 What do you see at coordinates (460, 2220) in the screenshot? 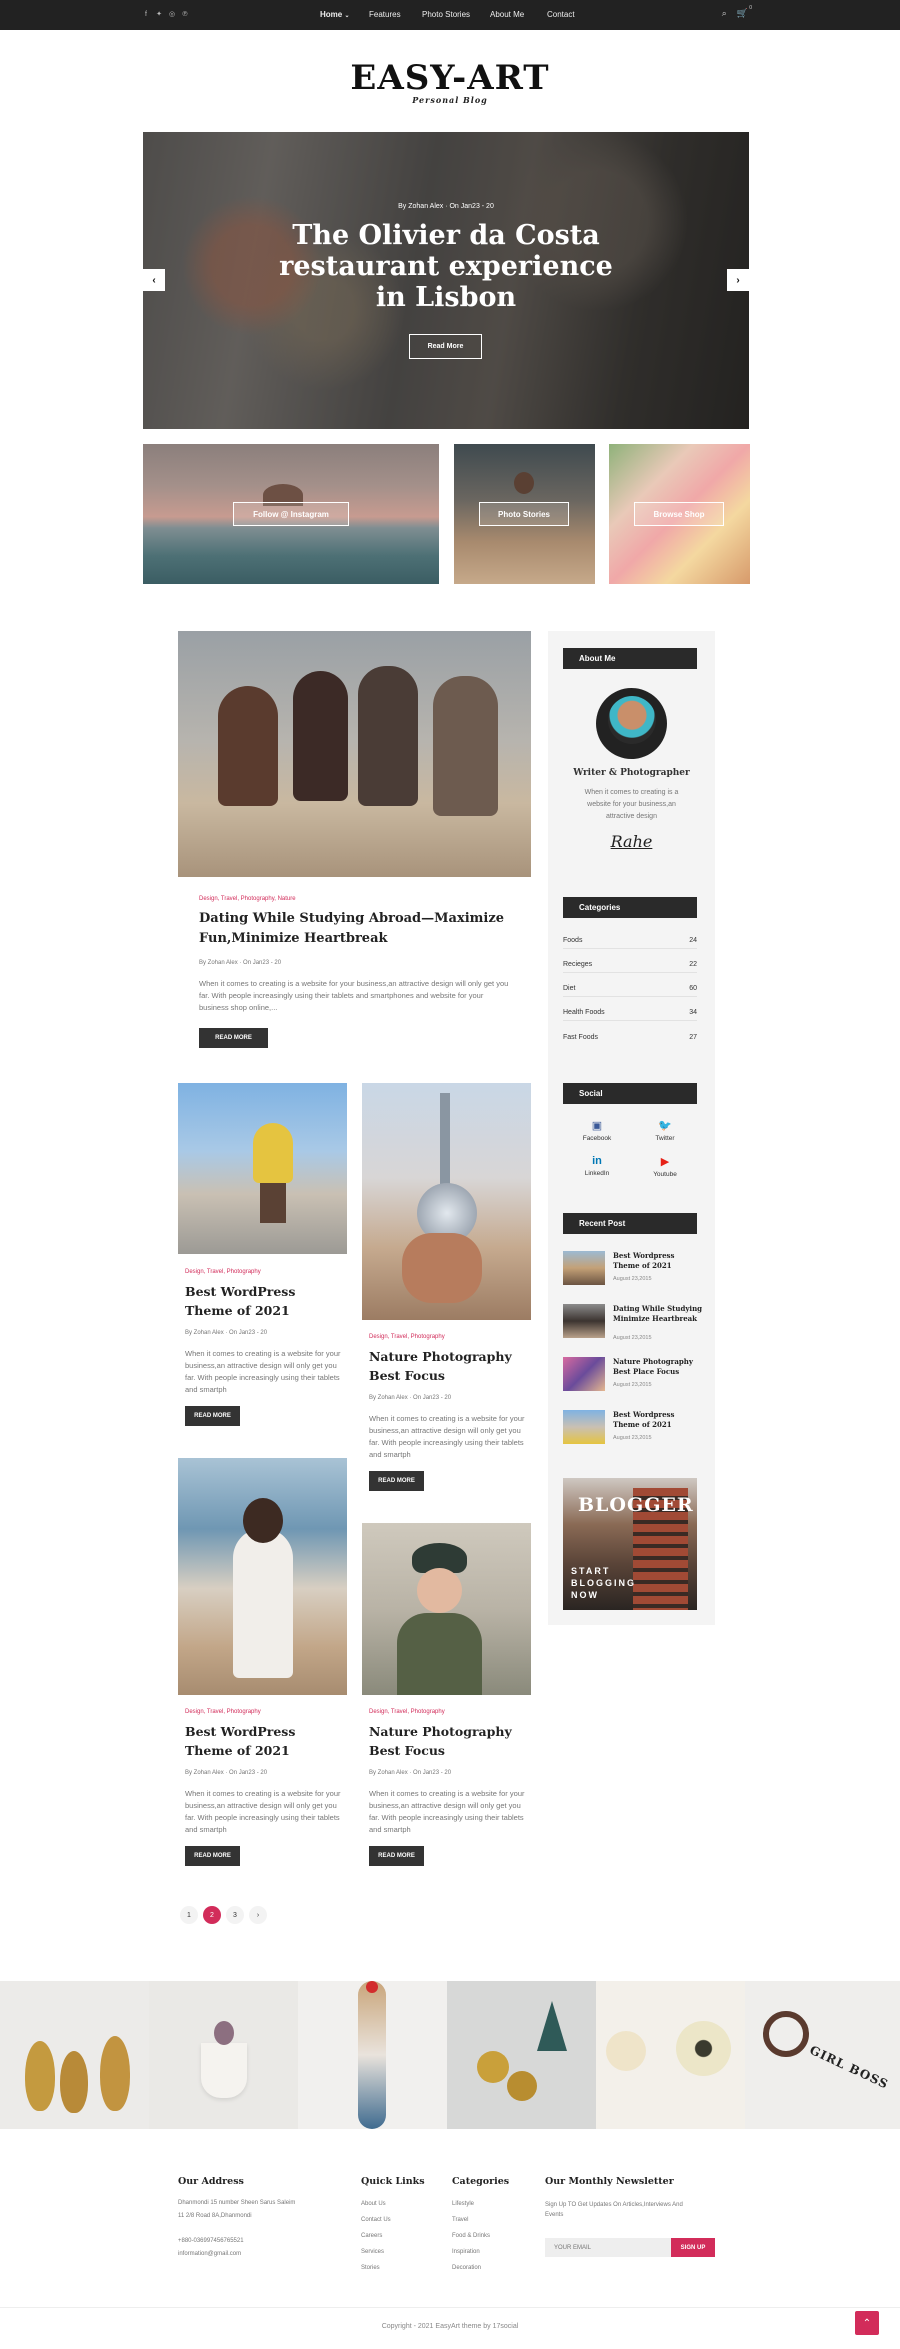
I see `footer-category-link: Travel` at bounding box center [460, 2220].